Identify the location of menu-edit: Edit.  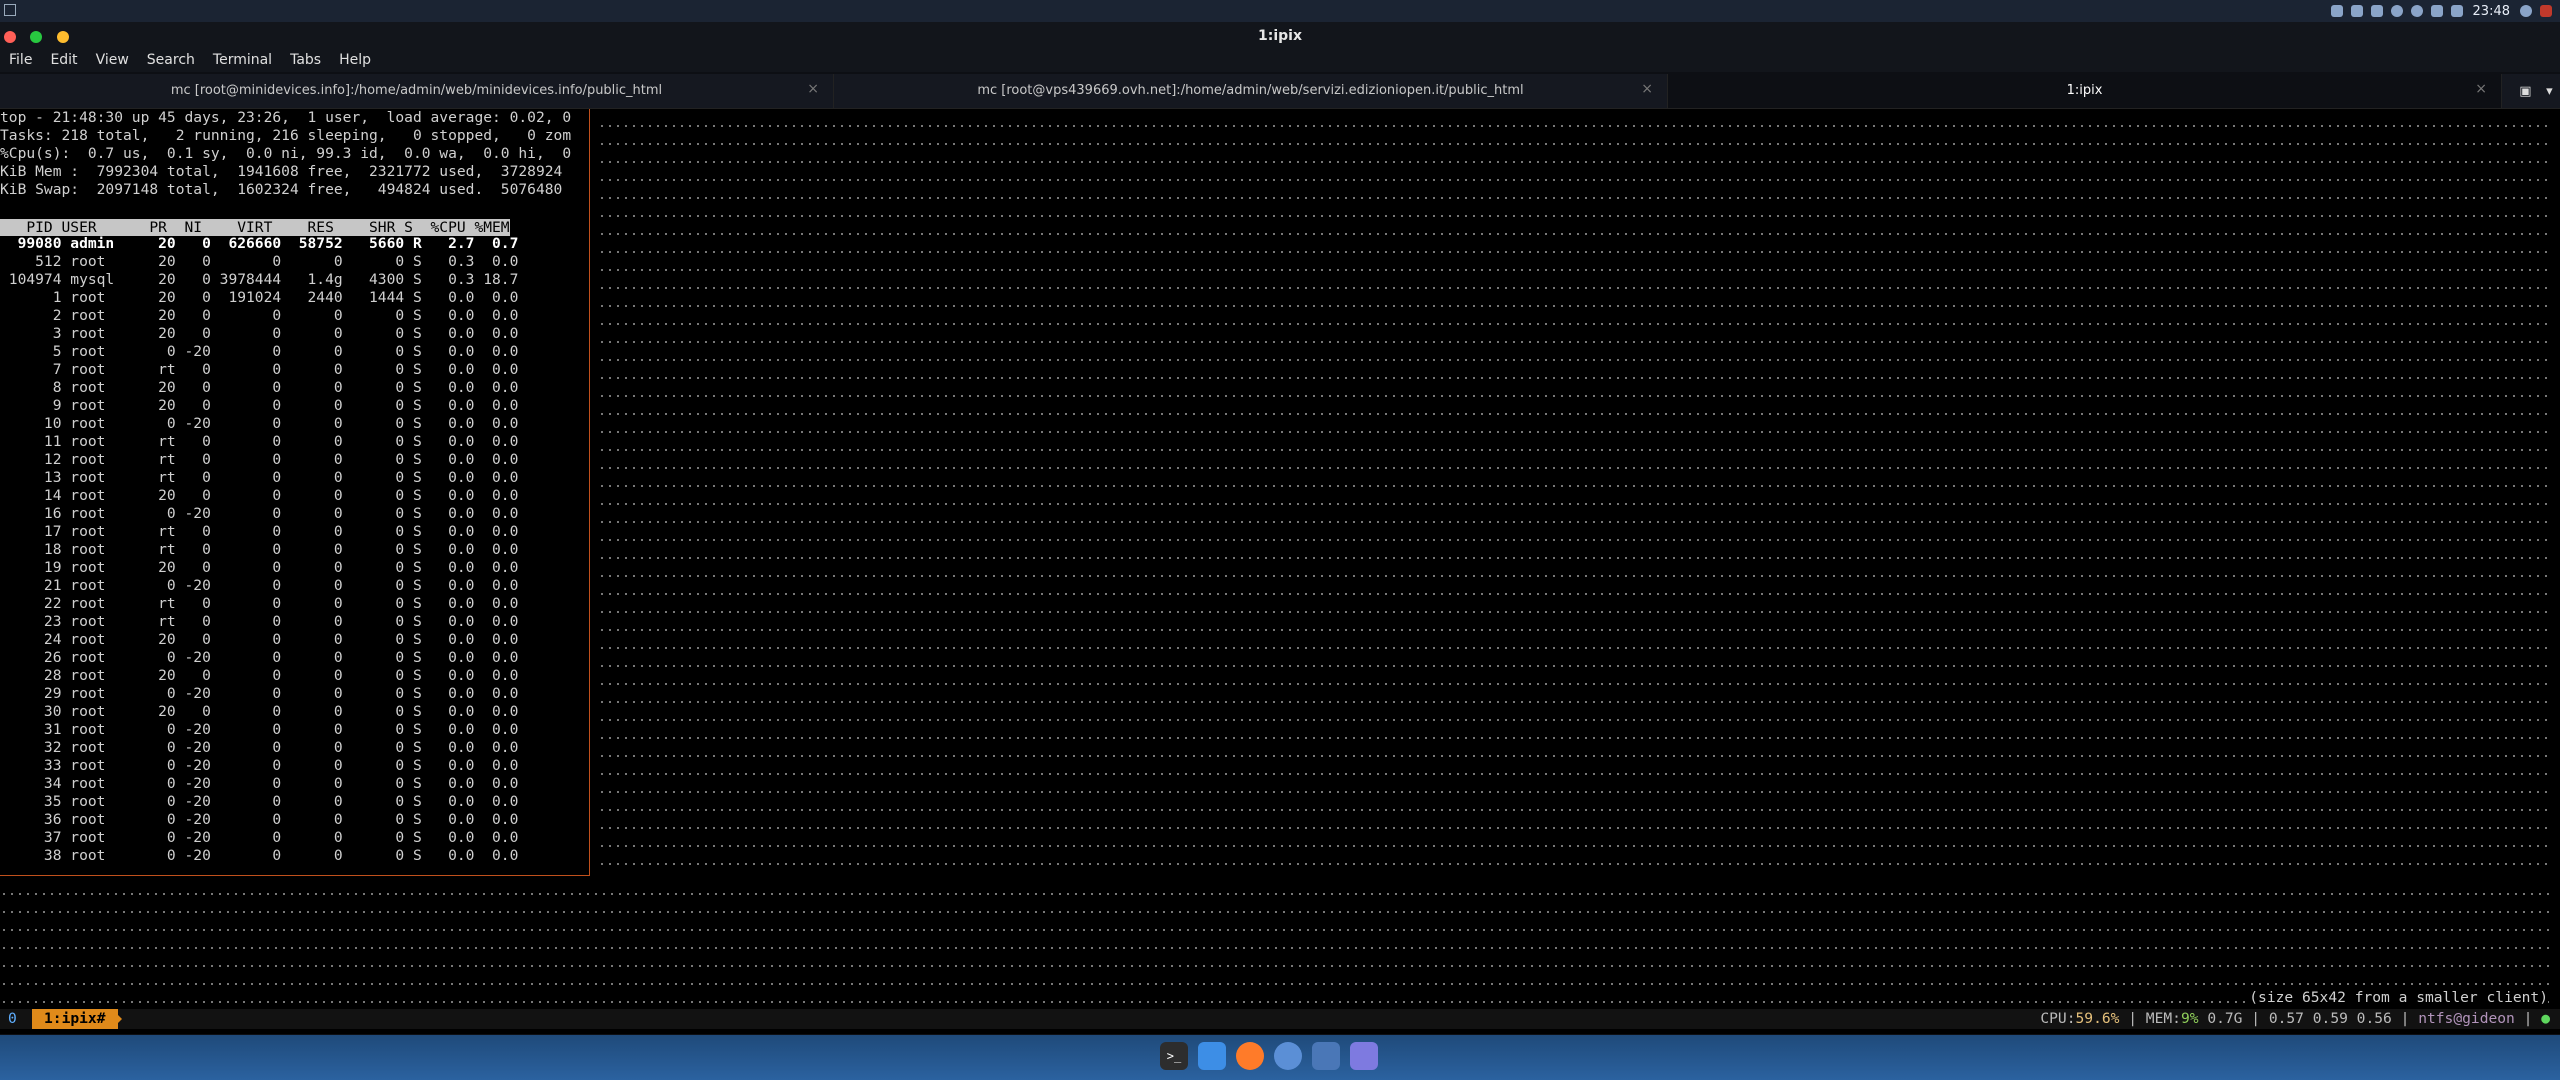
(63, 61).